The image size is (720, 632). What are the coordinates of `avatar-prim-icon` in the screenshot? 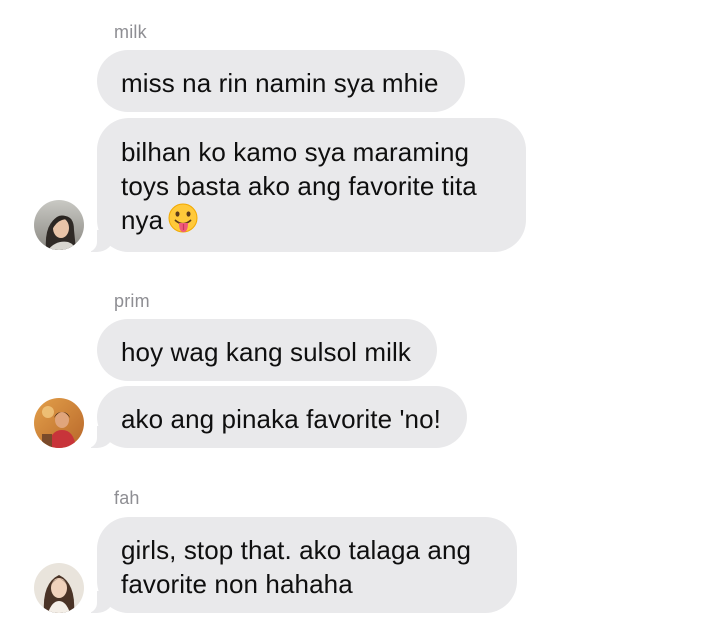 It's located at (59, 423).